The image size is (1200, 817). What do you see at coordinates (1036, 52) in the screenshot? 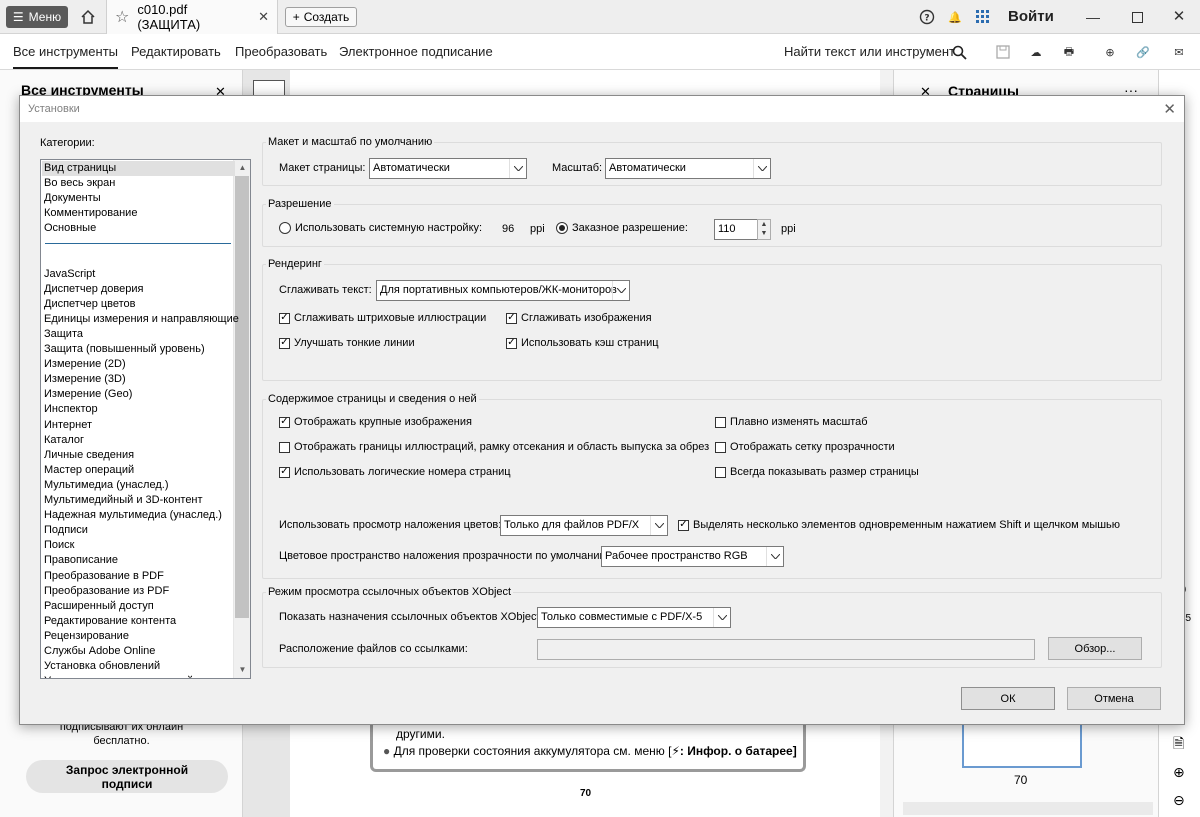
I see `cloud-upload-icon: ☁` at bounding box center [1036, 52].